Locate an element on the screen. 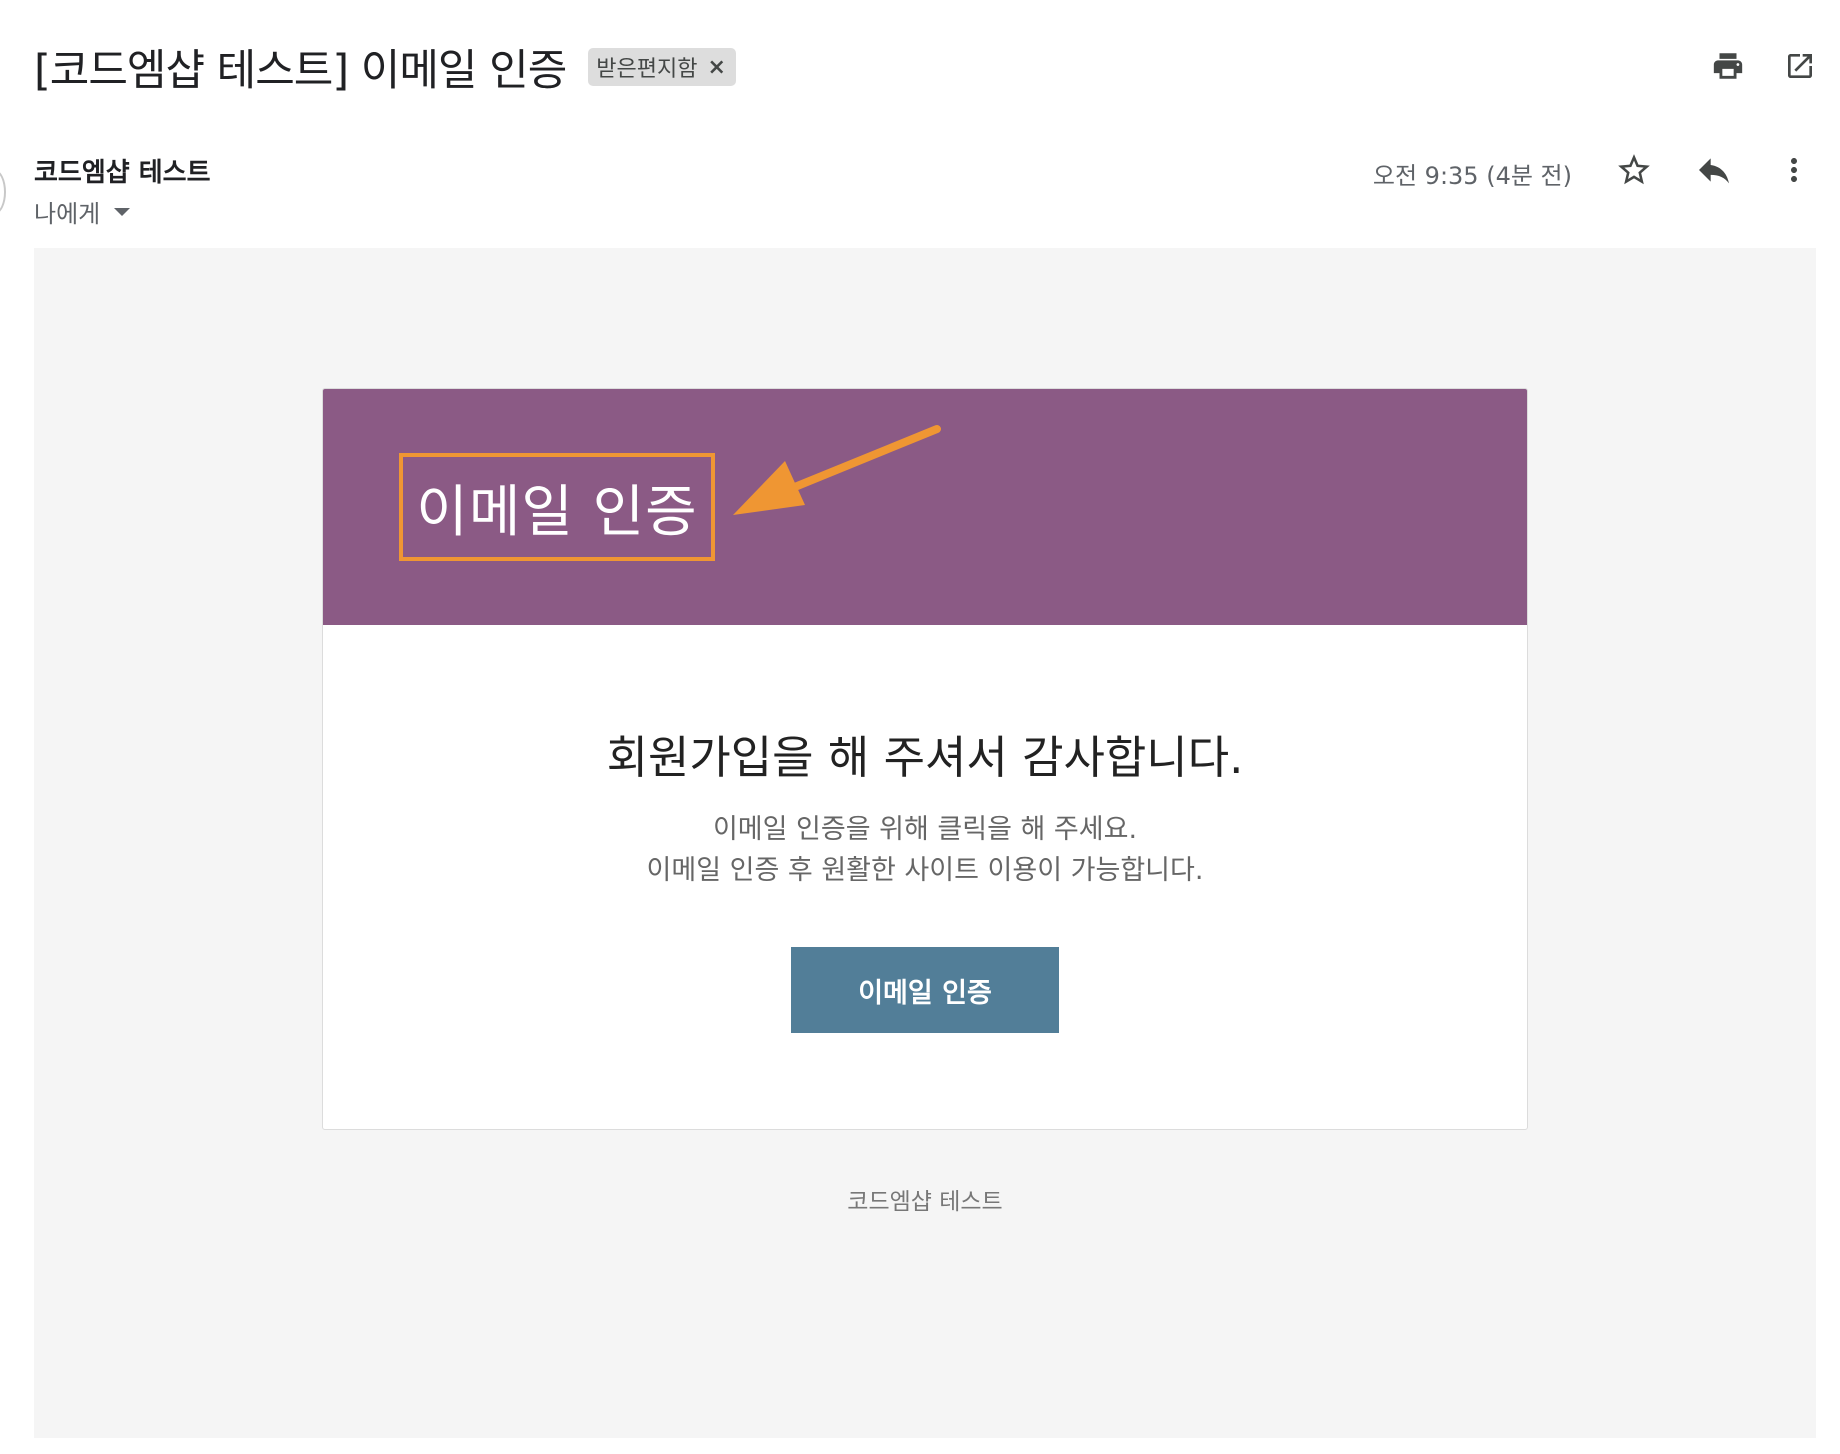 This screenshot has height=1454, width=1840. reply-button is located at coordinates (1714, 170).